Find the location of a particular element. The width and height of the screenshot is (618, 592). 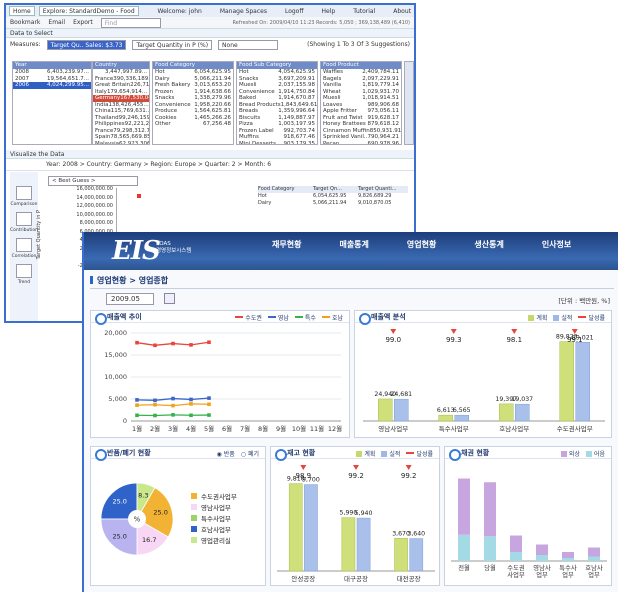

panel-title: 채권 현황 외상 어음 is located at coordinates (528, 454).